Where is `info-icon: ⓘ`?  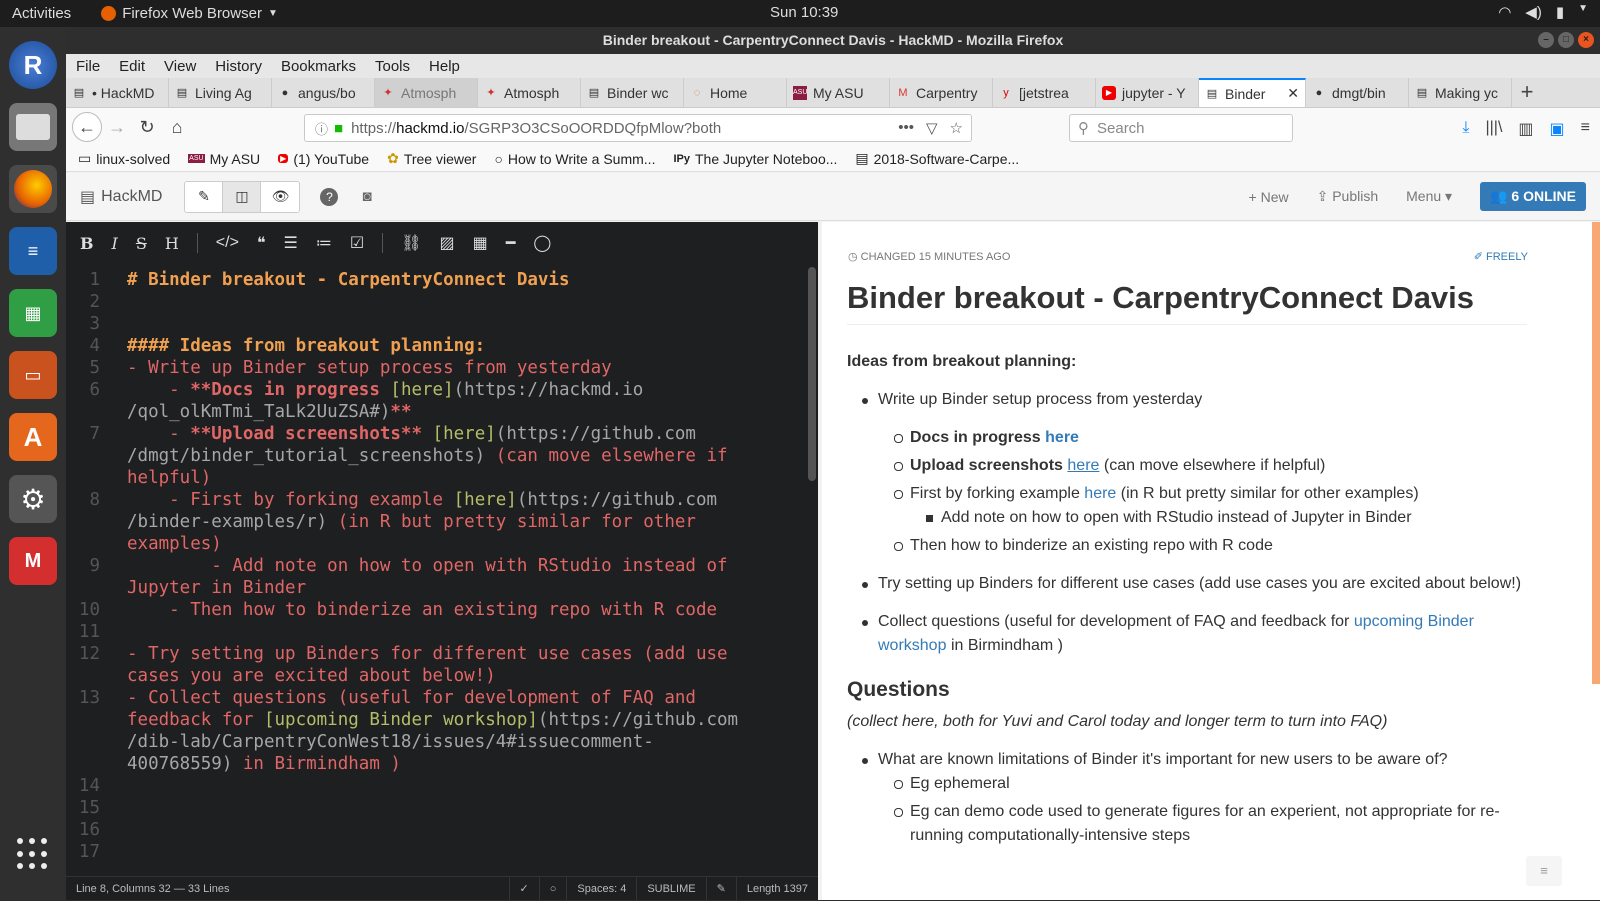 info-icon: ⓘ is located at coordinates (321, 128).